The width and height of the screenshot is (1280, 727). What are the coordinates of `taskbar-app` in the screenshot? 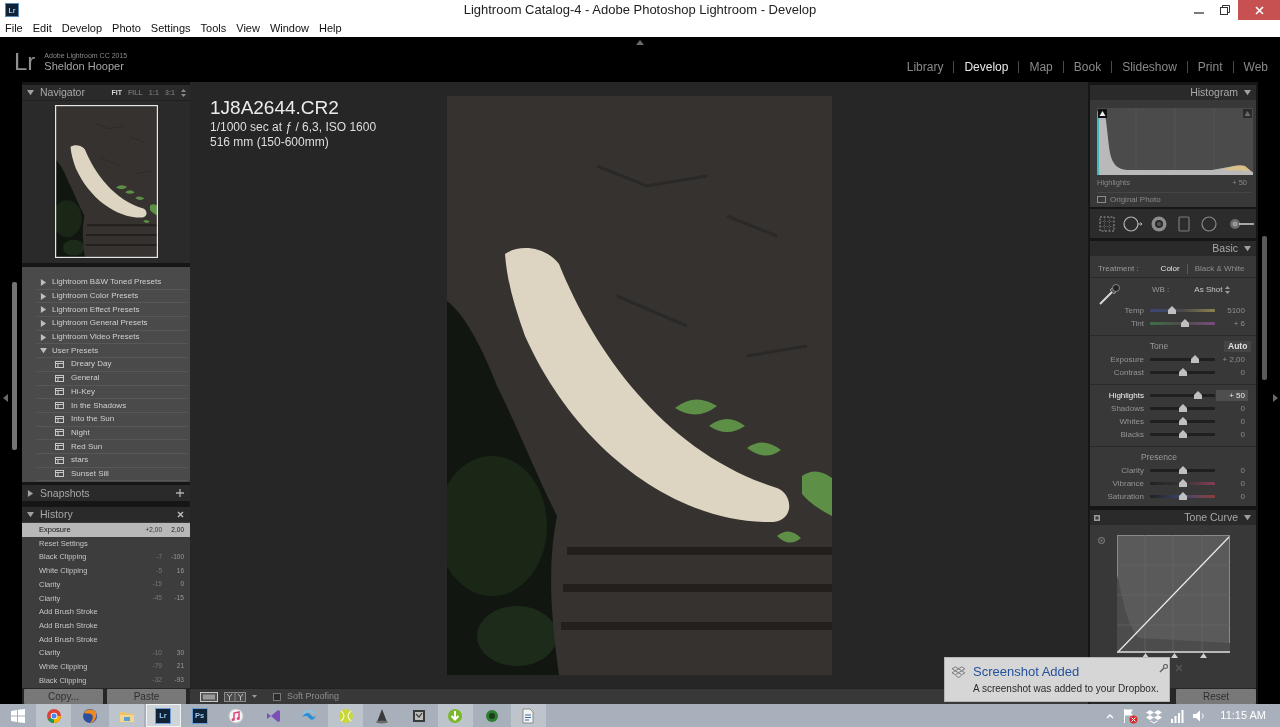 It's located at (53, 715).